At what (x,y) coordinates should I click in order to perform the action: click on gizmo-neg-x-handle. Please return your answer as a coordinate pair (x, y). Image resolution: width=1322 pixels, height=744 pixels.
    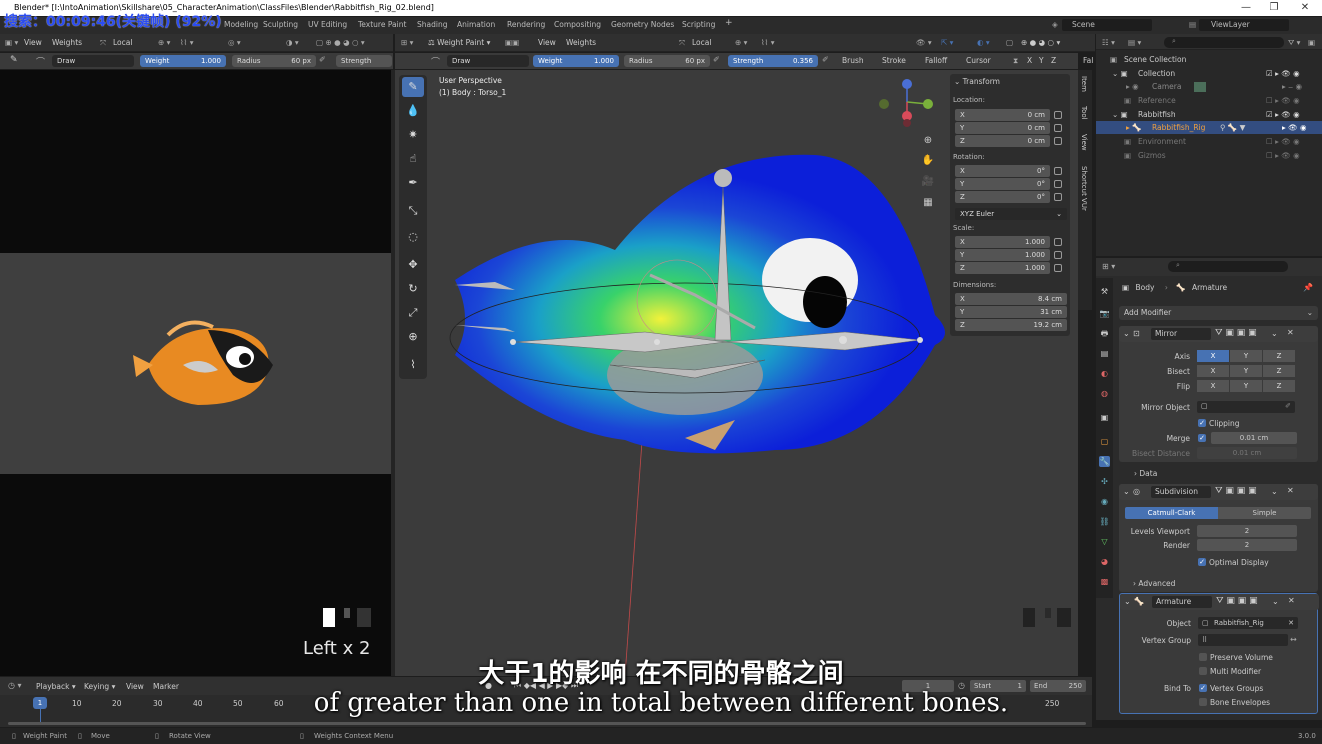
    Looking at the image, I should click on (907, 123).